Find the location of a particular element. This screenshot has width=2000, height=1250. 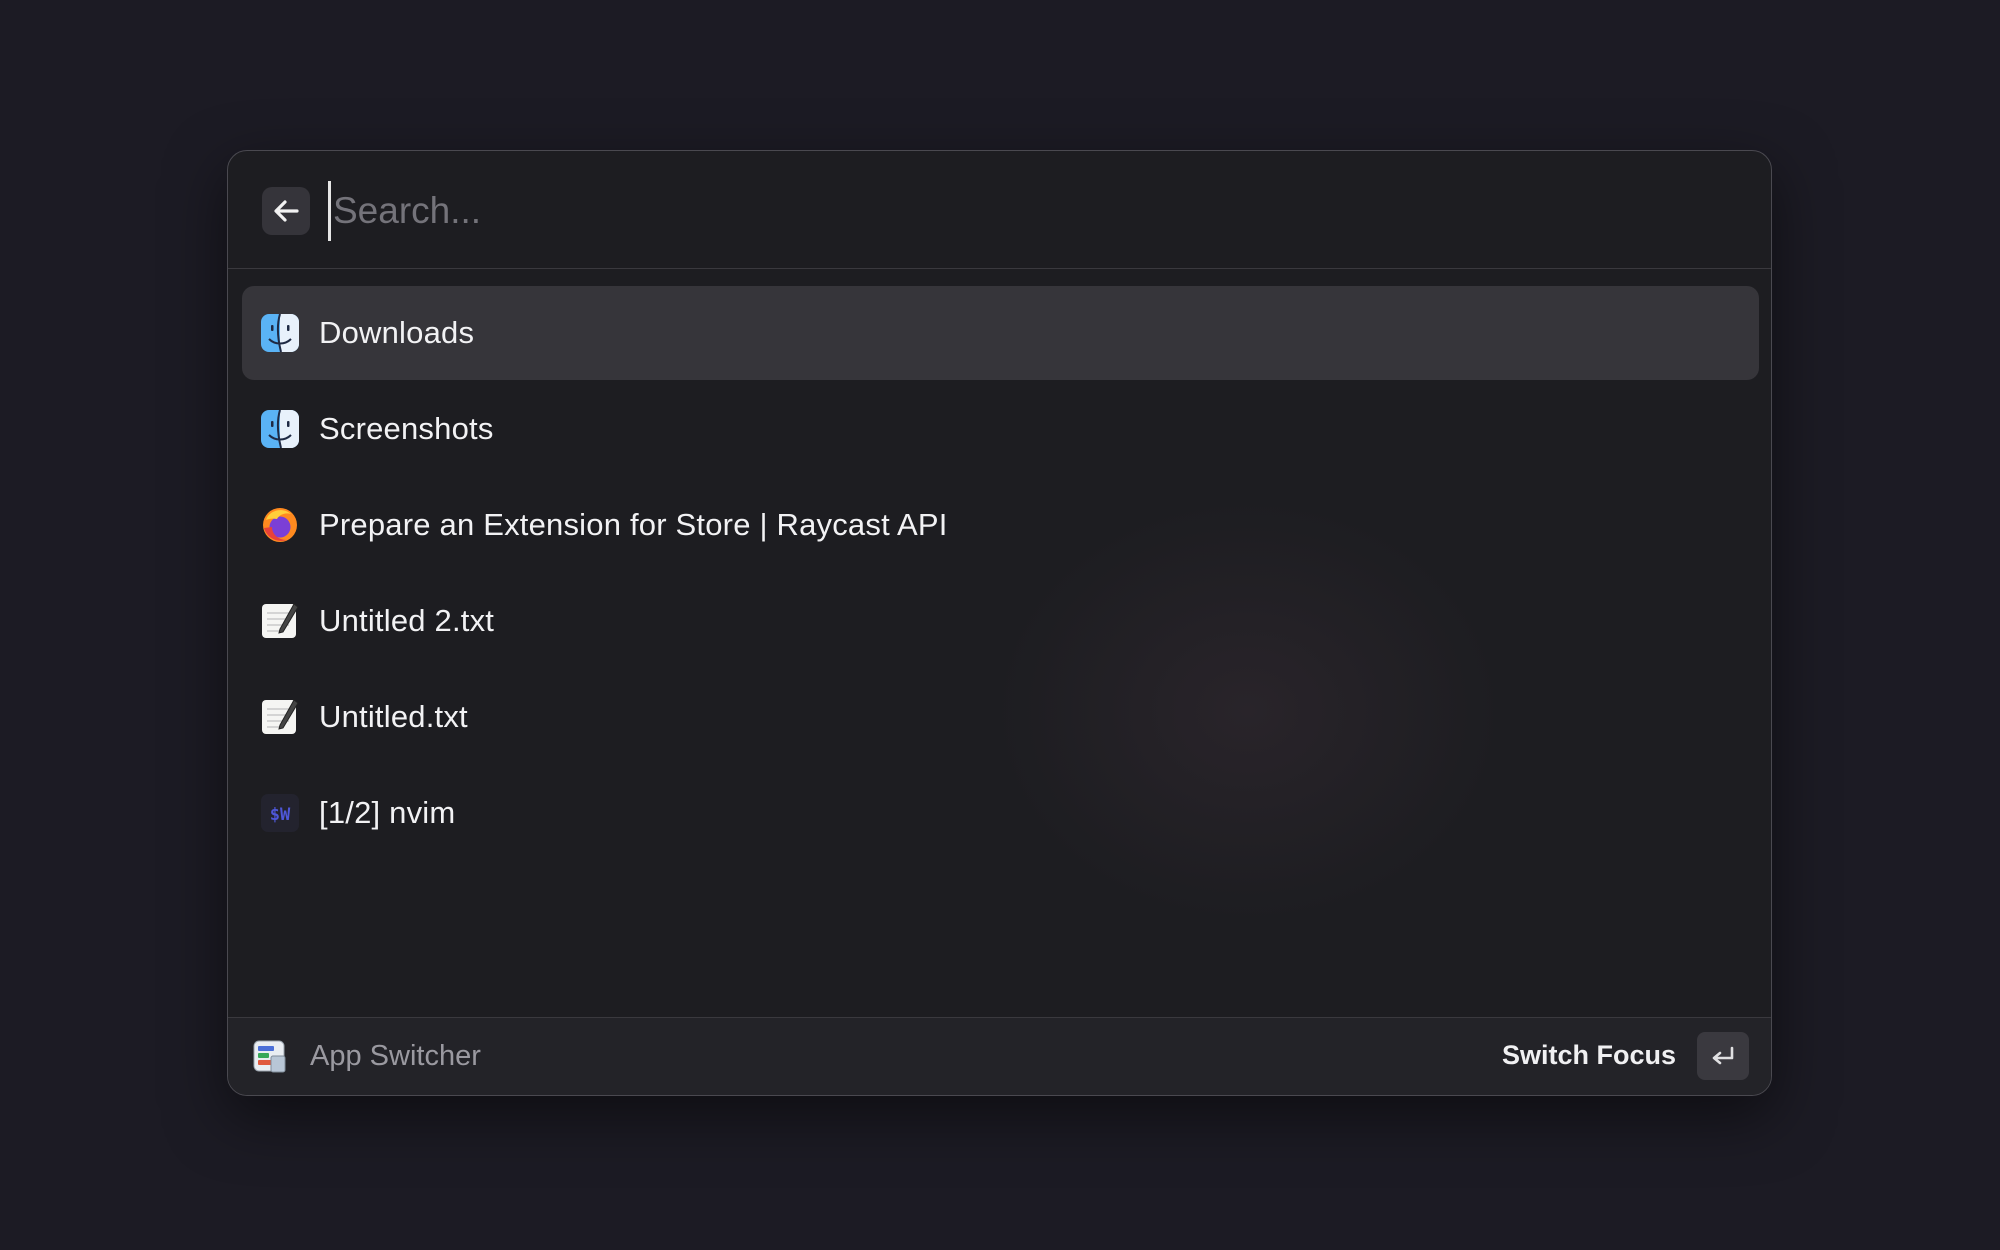

action-bar: App Switcher Switch Focus is located at coordinates (999, 1056).